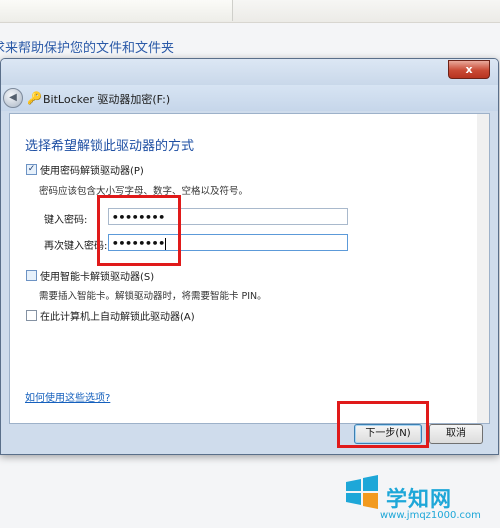  What do you see at coordinates (383, 424) in the screenshot?
I see `next-button-highlight-box` at bounding box center [383, 424].